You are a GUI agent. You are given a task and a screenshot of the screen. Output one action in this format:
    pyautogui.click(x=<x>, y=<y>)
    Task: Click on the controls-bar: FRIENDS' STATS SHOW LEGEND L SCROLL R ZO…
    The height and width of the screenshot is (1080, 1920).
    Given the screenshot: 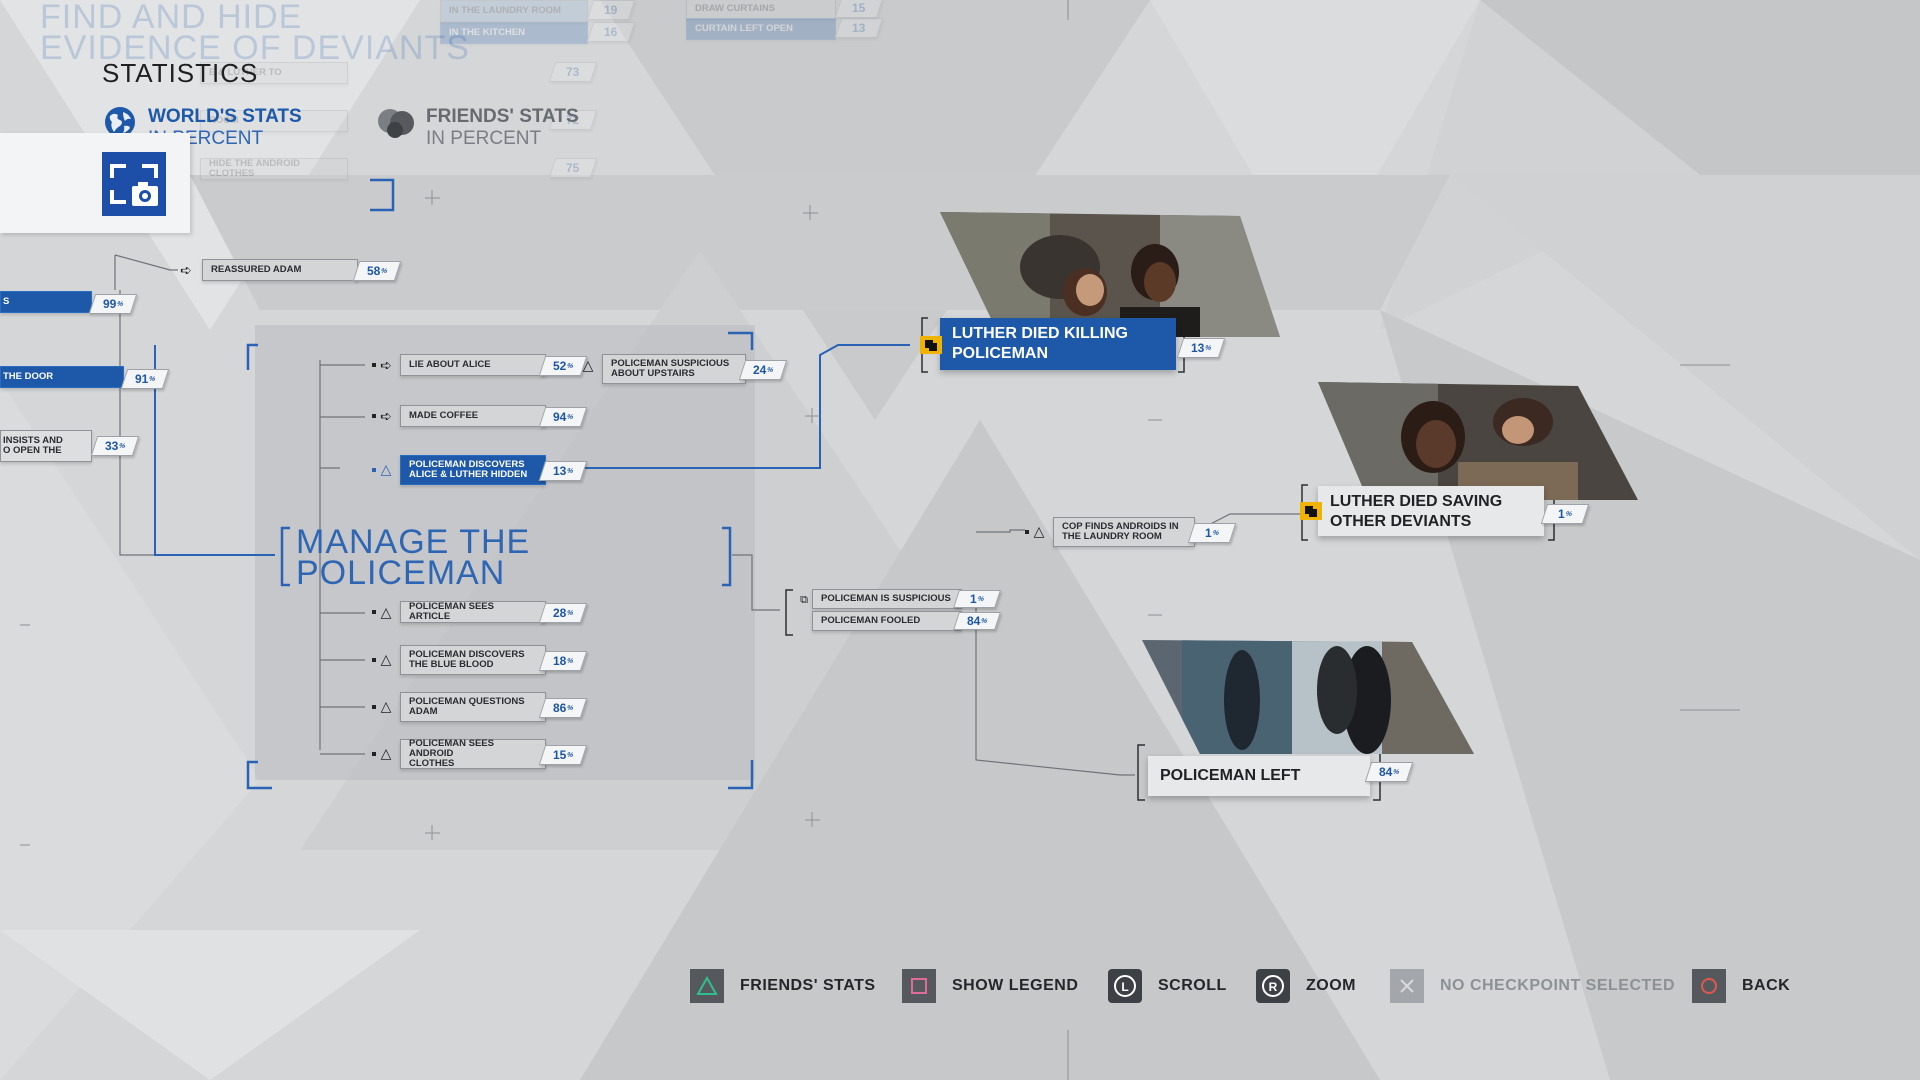 What is the action you would take?
    pyautogui.click(x=960, y=986)
    